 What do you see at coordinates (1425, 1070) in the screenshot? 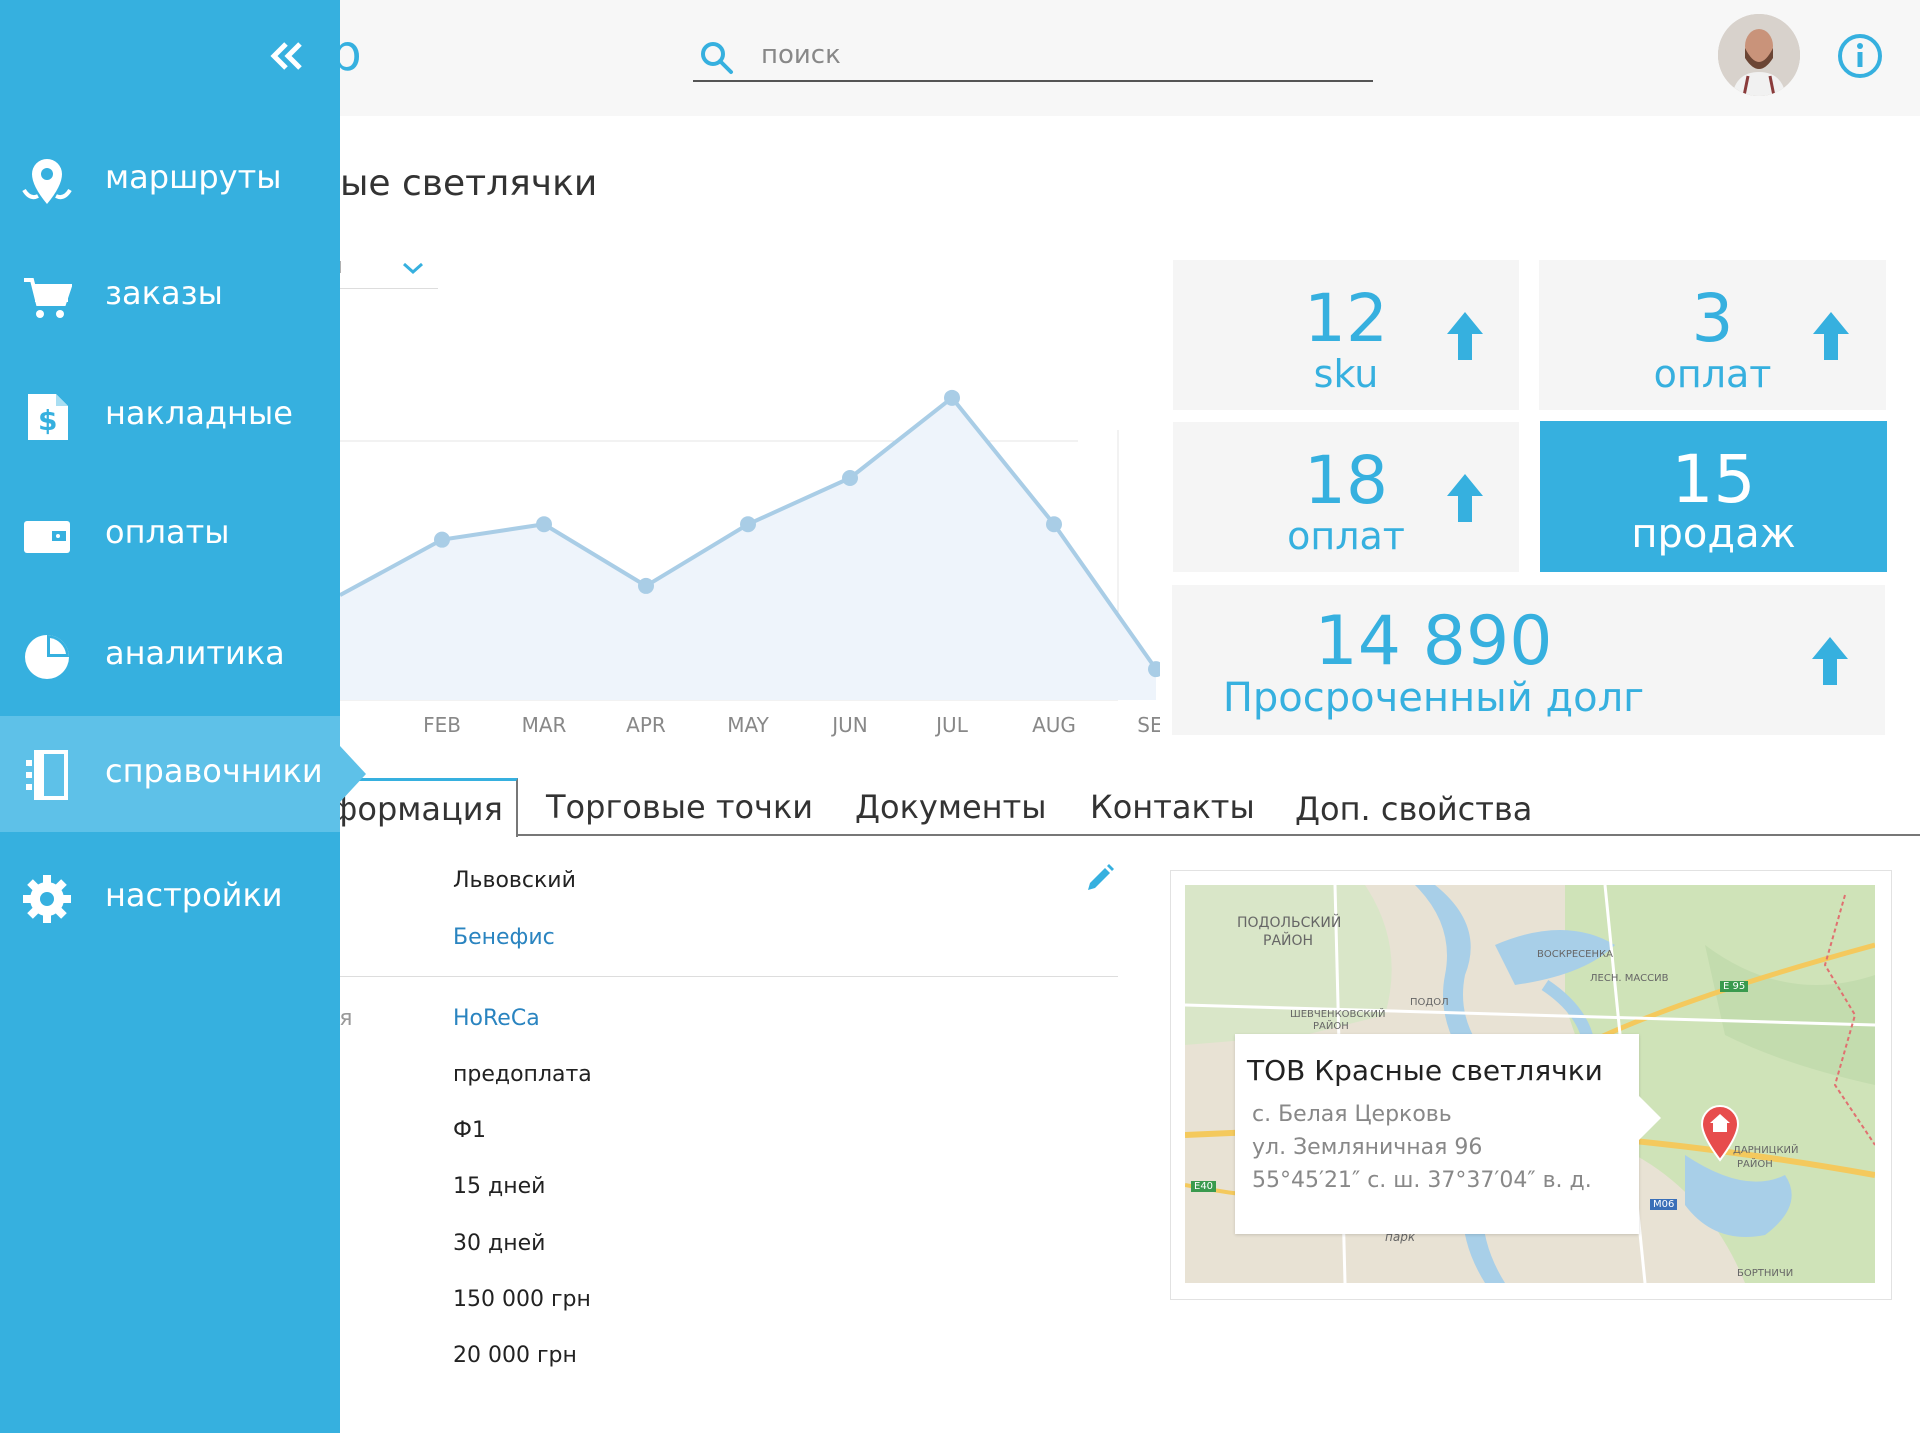
I see `popup-title: ТОВ Красные светлячки` at bounding box center [1425, 1070].